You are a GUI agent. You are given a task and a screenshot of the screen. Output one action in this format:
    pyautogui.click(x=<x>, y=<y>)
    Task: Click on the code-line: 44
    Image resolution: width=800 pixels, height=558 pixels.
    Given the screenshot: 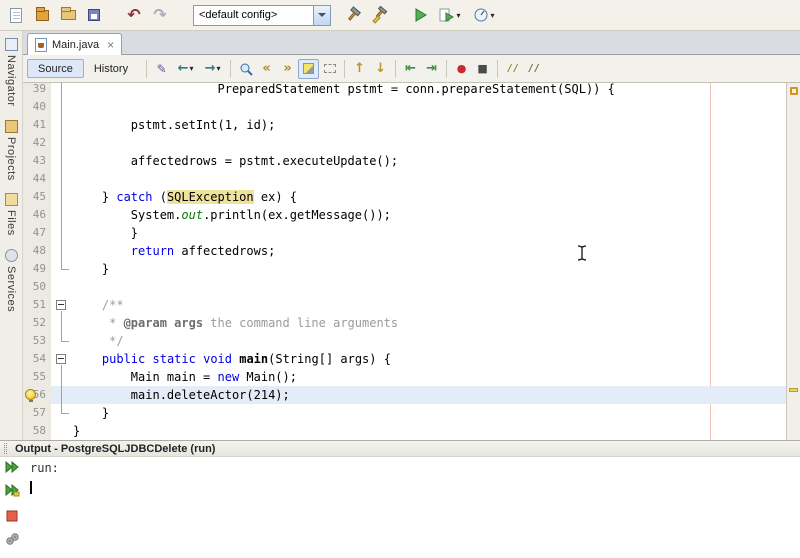 What is the action you would take?
    pyautogui.click(x=404, y=179)
    